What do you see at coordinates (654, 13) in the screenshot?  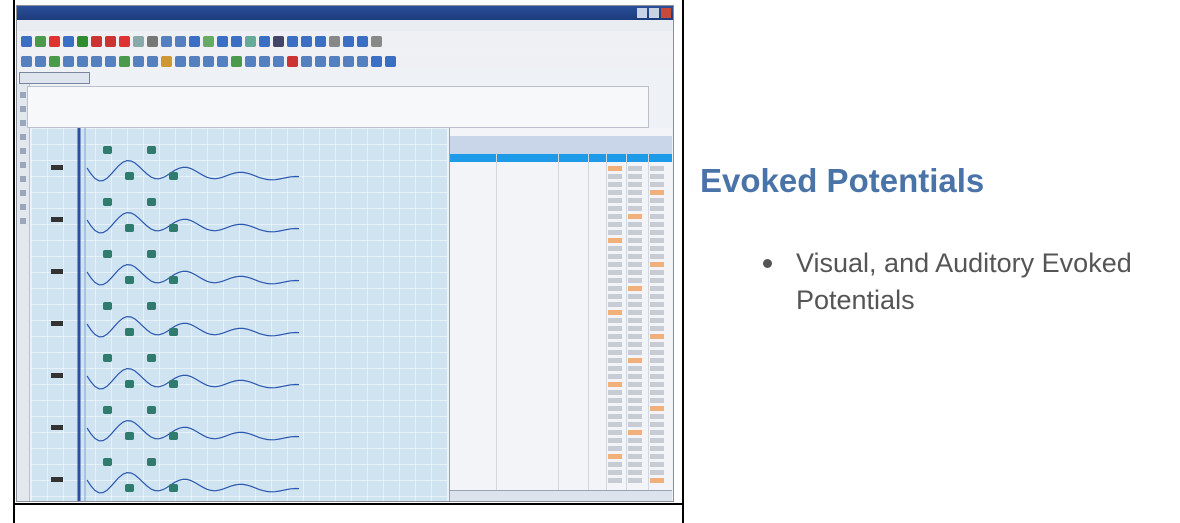 I see `maximize-icon` at bounding box center [654, 13].